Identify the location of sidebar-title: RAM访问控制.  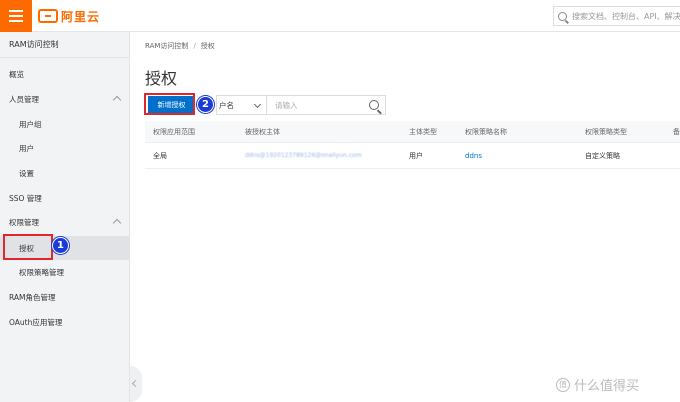
(64, 45).